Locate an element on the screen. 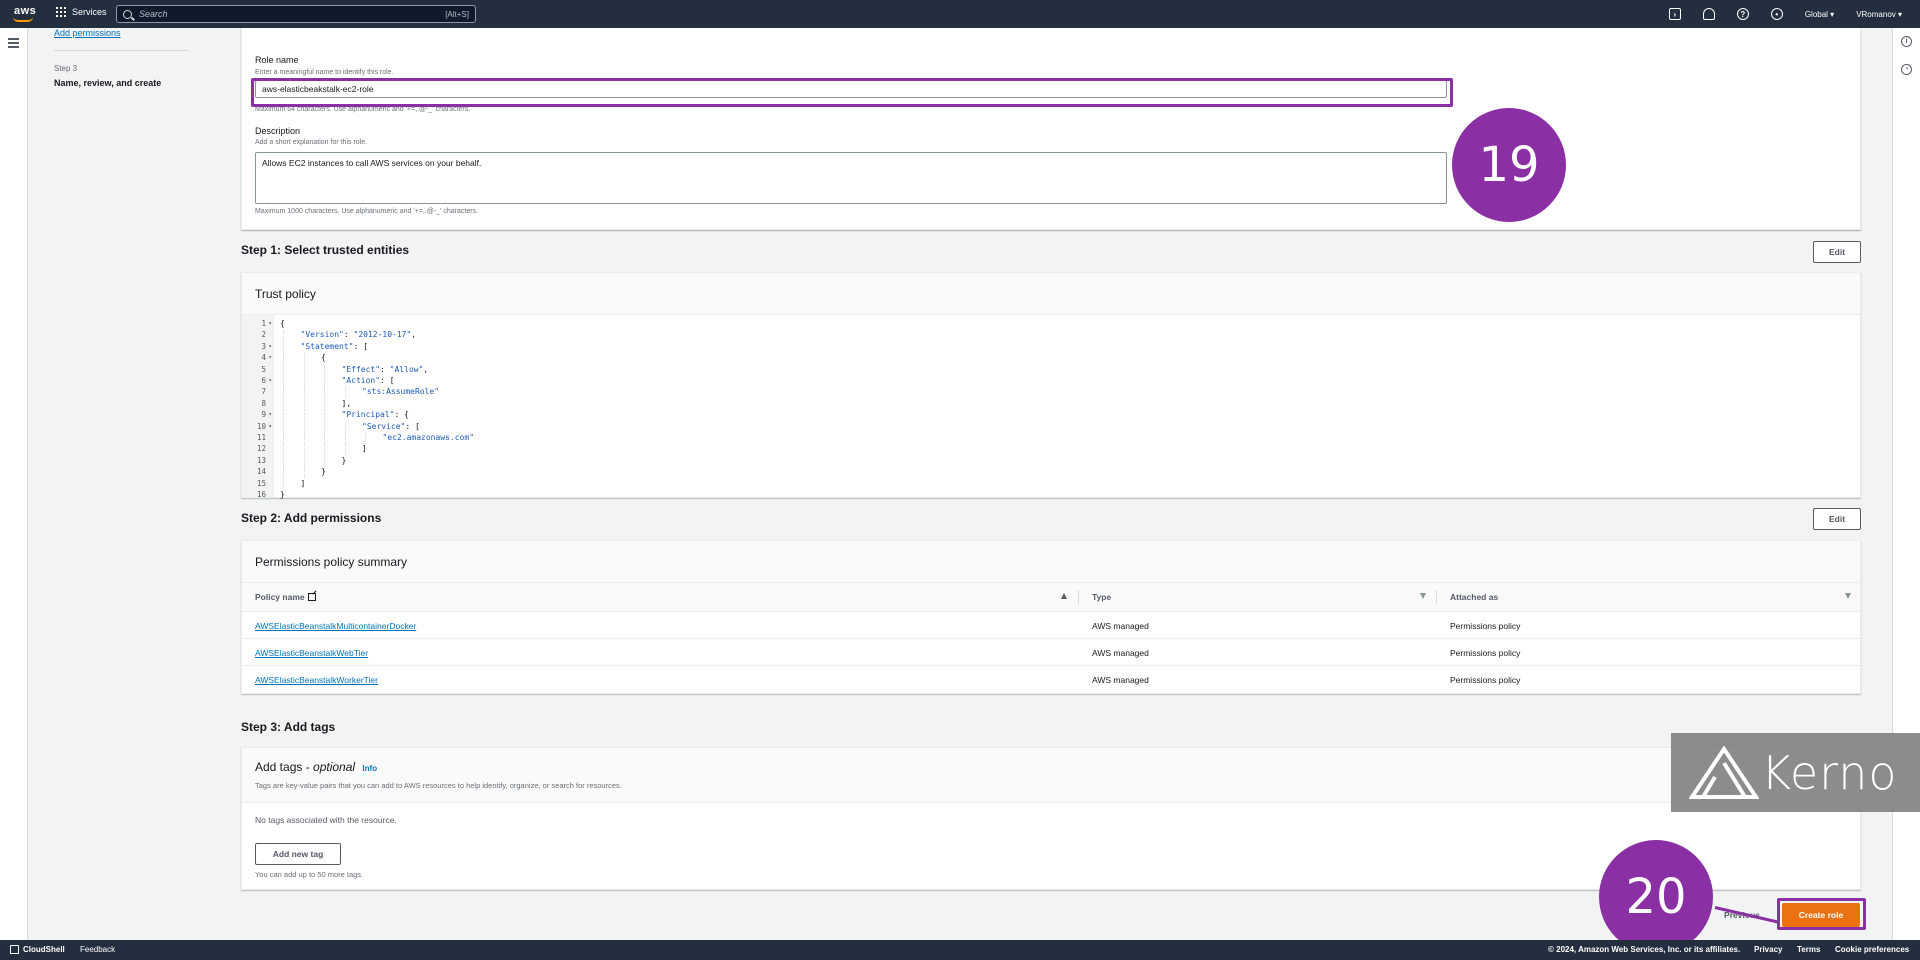  code-line: ] is located at coordinates (303, 483).